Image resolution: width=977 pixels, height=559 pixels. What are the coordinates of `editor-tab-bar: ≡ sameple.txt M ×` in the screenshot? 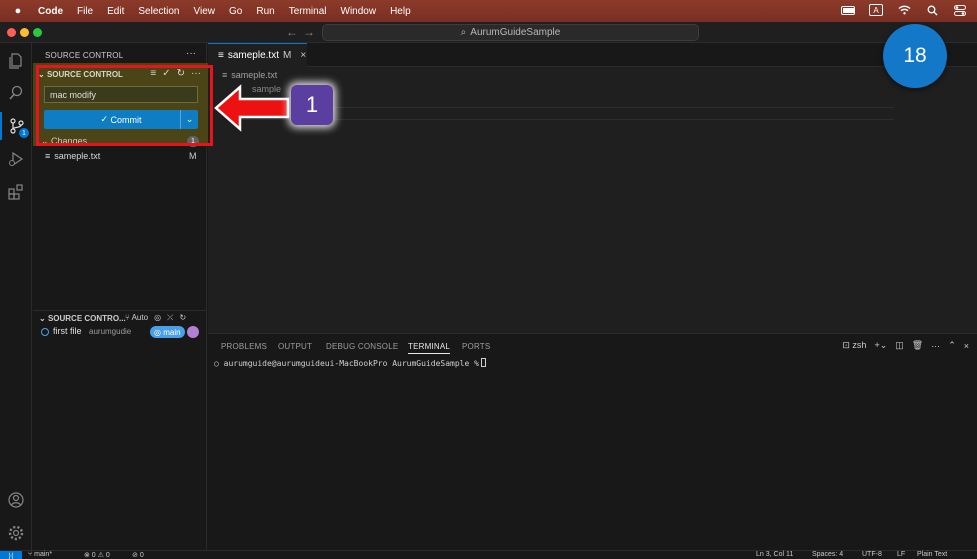 It's located at (592, 55).